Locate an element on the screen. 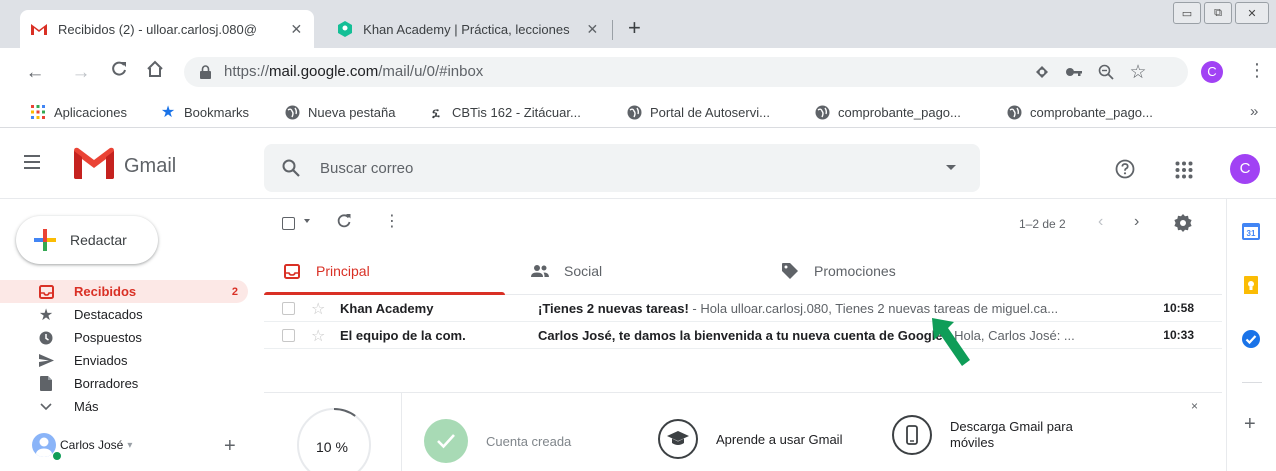 This screenshot has width=1276, height=471. window-close-button: ✕ is located at coordinates (1252, 13).